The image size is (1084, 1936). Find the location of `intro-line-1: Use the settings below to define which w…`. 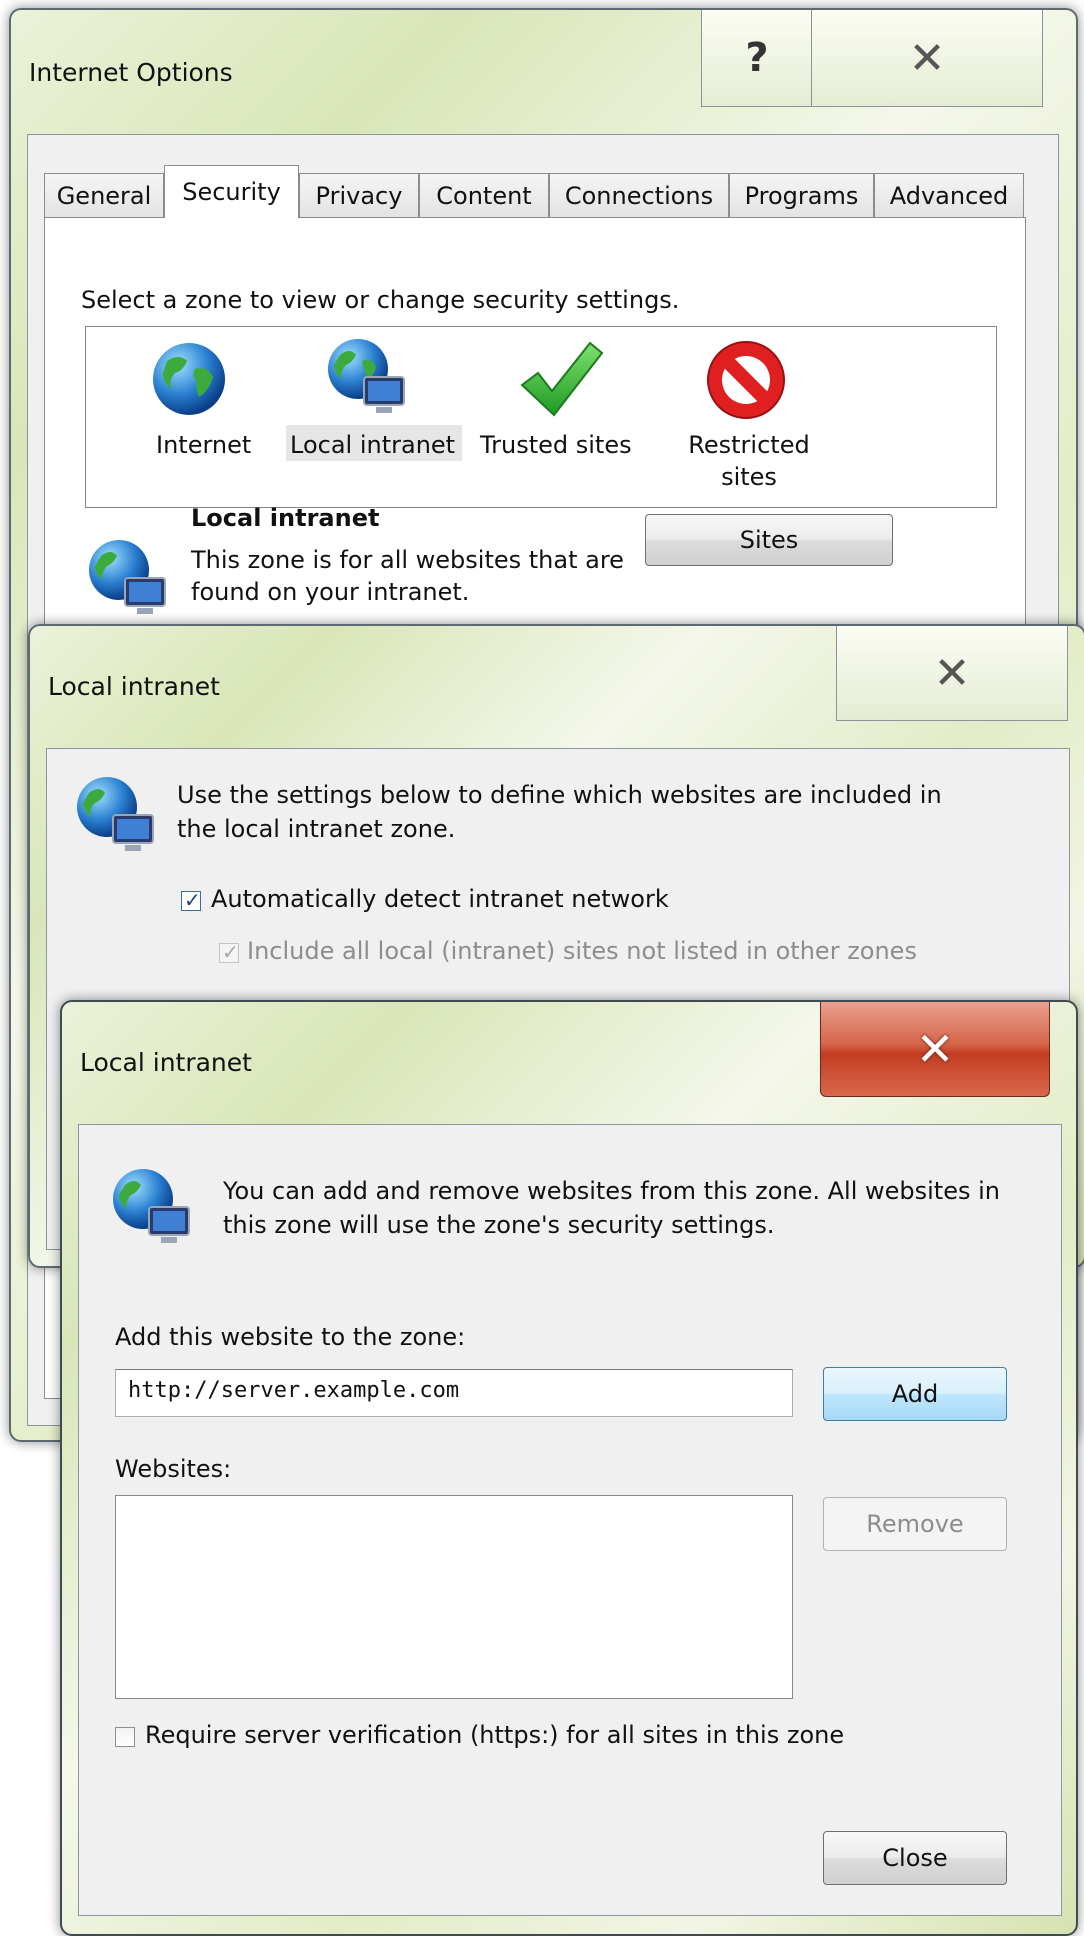

intro-line-1: Use the settings below to define which w… is located at coordinates (559, 795).